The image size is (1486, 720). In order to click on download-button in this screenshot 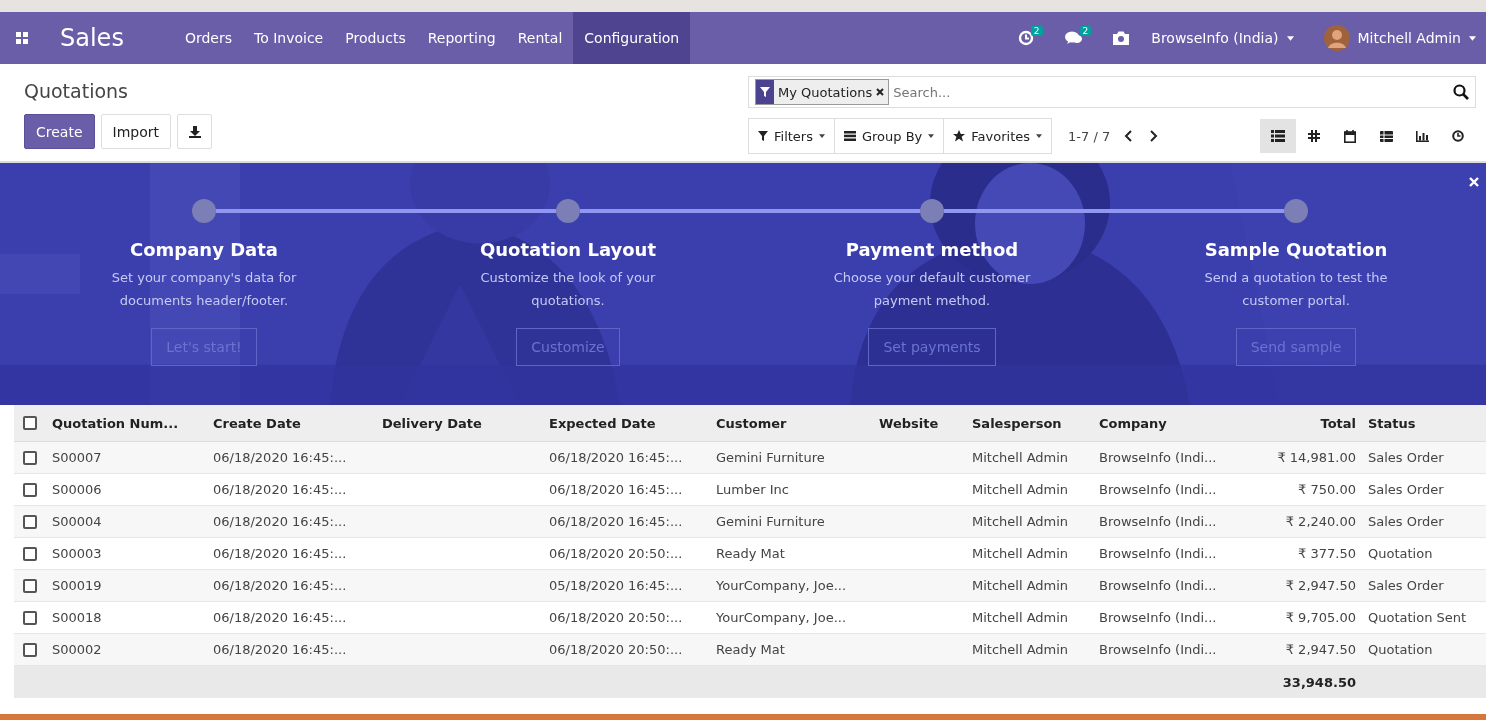, I will do `click(194, 131)`.